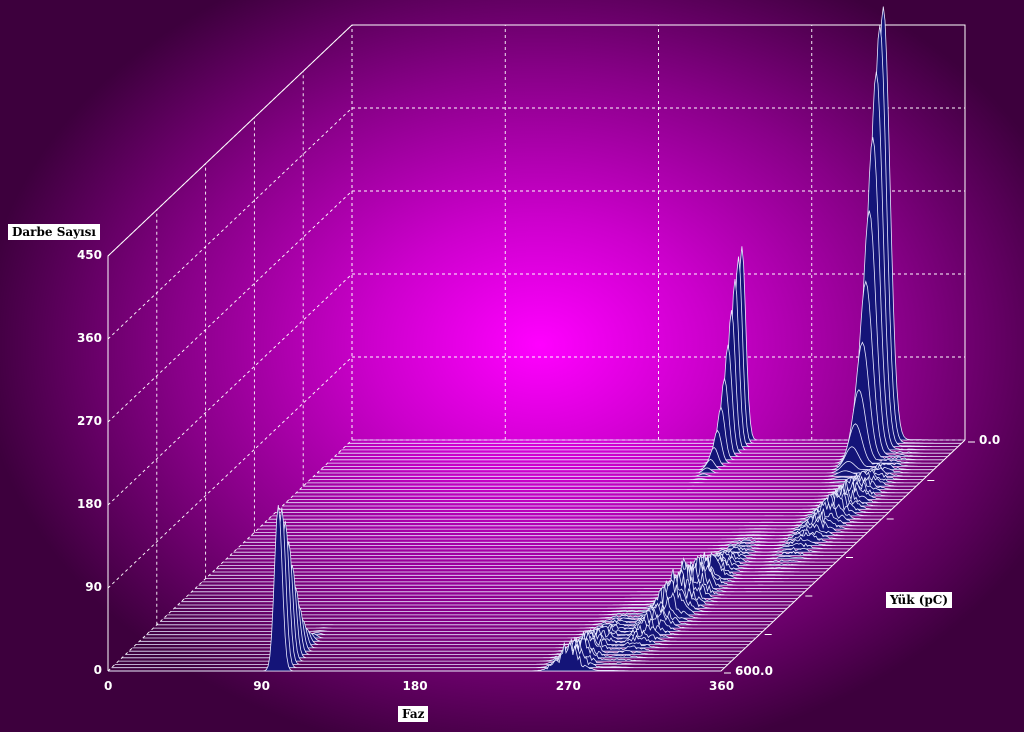  Describe the element at coordinates (919, 600) in the screenshot. I see `y-axis-label: Yük (pC)` at that location.